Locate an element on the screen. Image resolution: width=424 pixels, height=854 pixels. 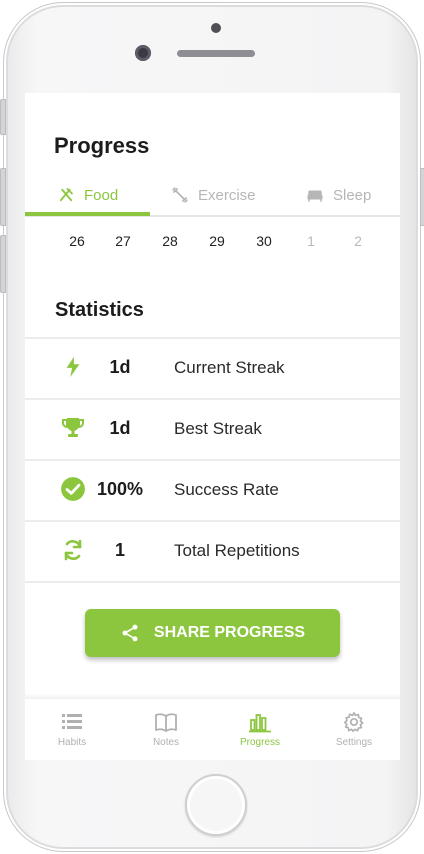
nav-label: Habits is located at coordinates (72, 742).